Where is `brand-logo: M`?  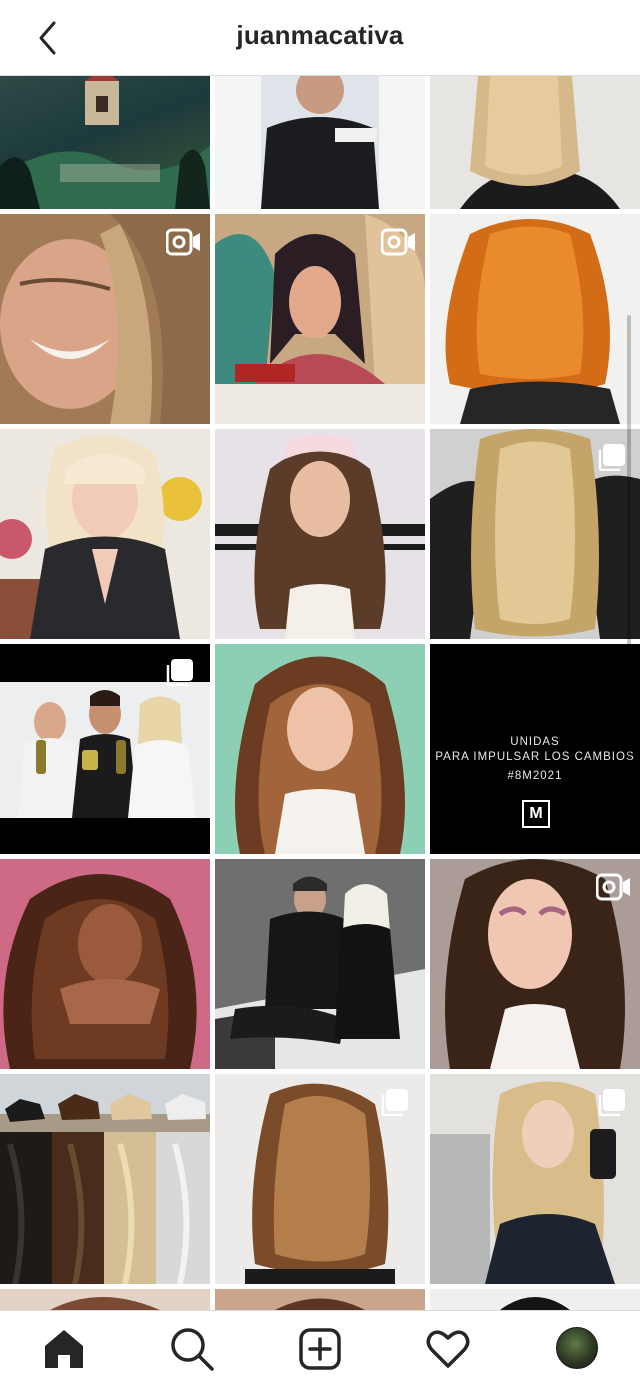 brand-logo: M is located at coordinates (536, 814).